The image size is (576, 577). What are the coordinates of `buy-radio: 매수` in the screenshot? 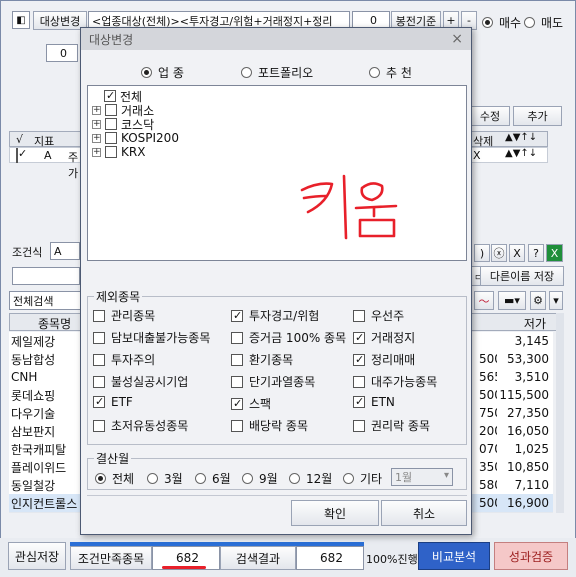 It's located at (501, 22).